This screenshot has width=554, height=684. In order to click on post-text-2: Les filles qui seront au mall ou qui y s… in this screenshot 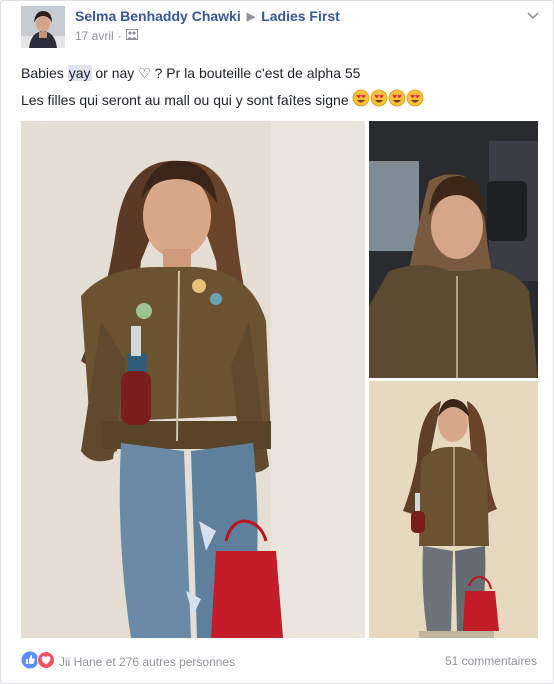, I will do `click(185, 100)`.